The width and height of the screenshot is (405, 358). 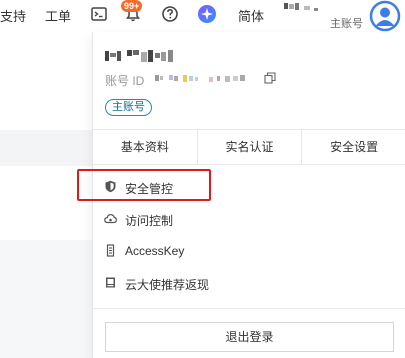 I want to click on logout-button: 退出登录, so click(x=249, y=337).